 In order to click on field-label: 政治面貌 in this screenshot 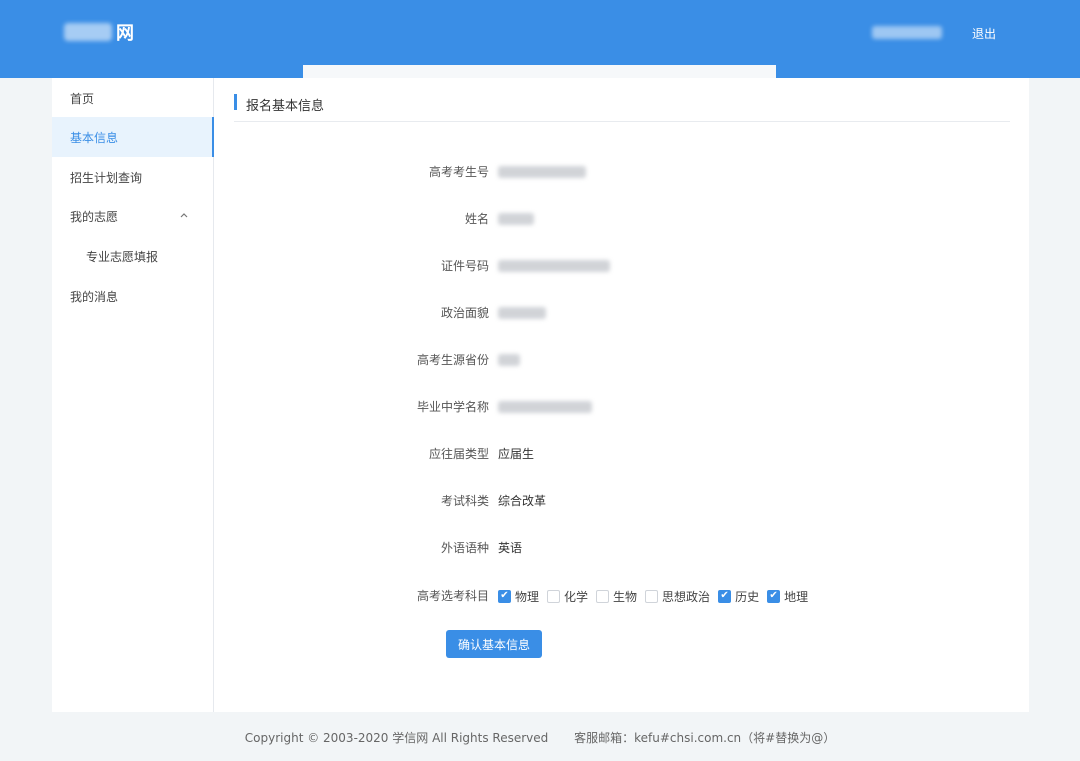, I will do `click(464, 313)`.